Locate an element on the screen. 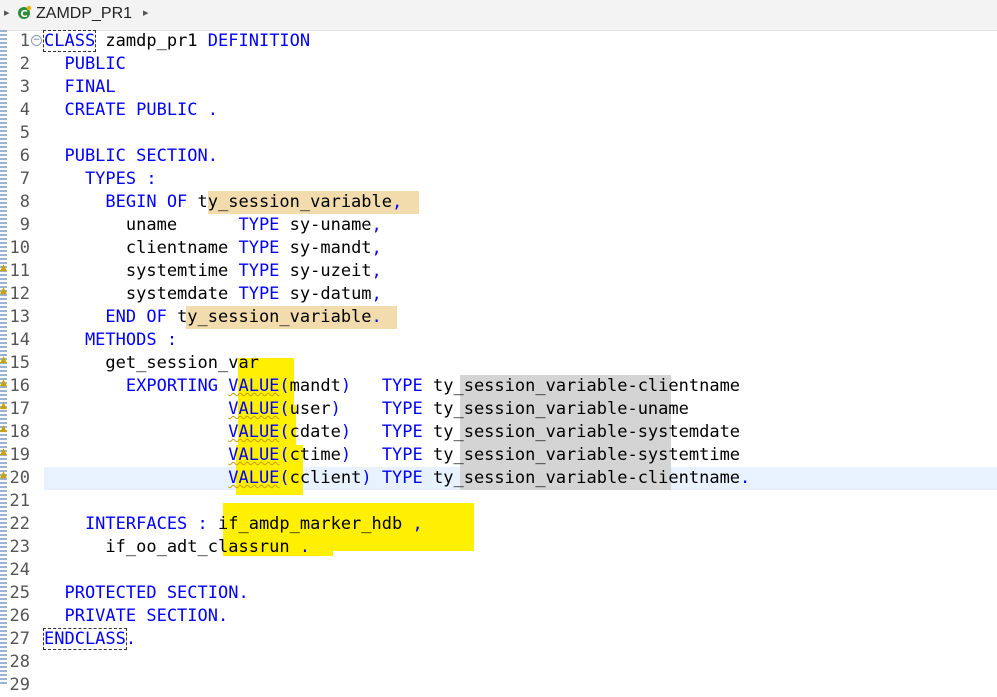 The image size is (997, 697). line-number: 12 is located at coordinates (19, 294).